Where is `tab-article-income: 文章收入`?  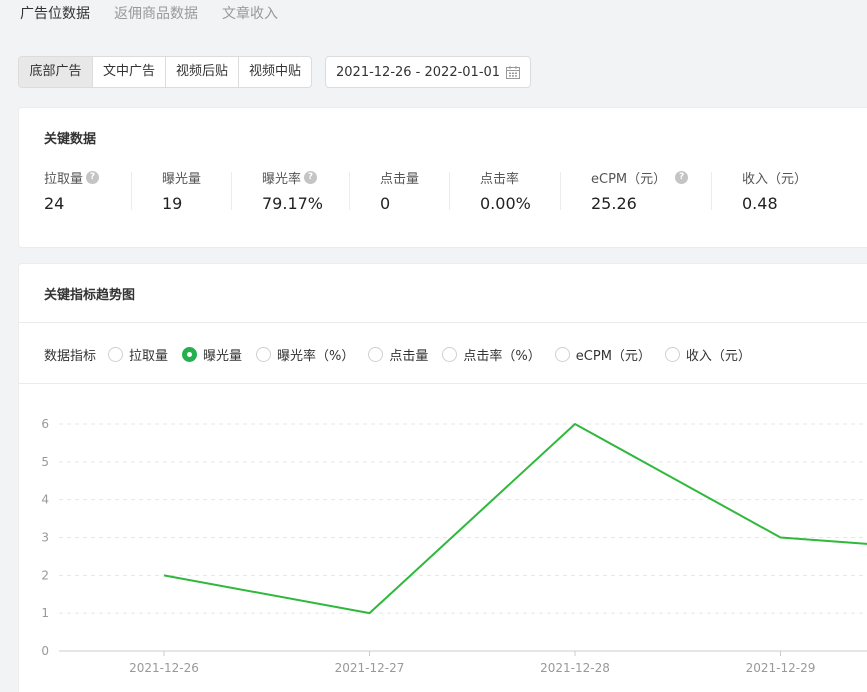 tab-article-income: 文章收入 is located at coordinates (250, 15).